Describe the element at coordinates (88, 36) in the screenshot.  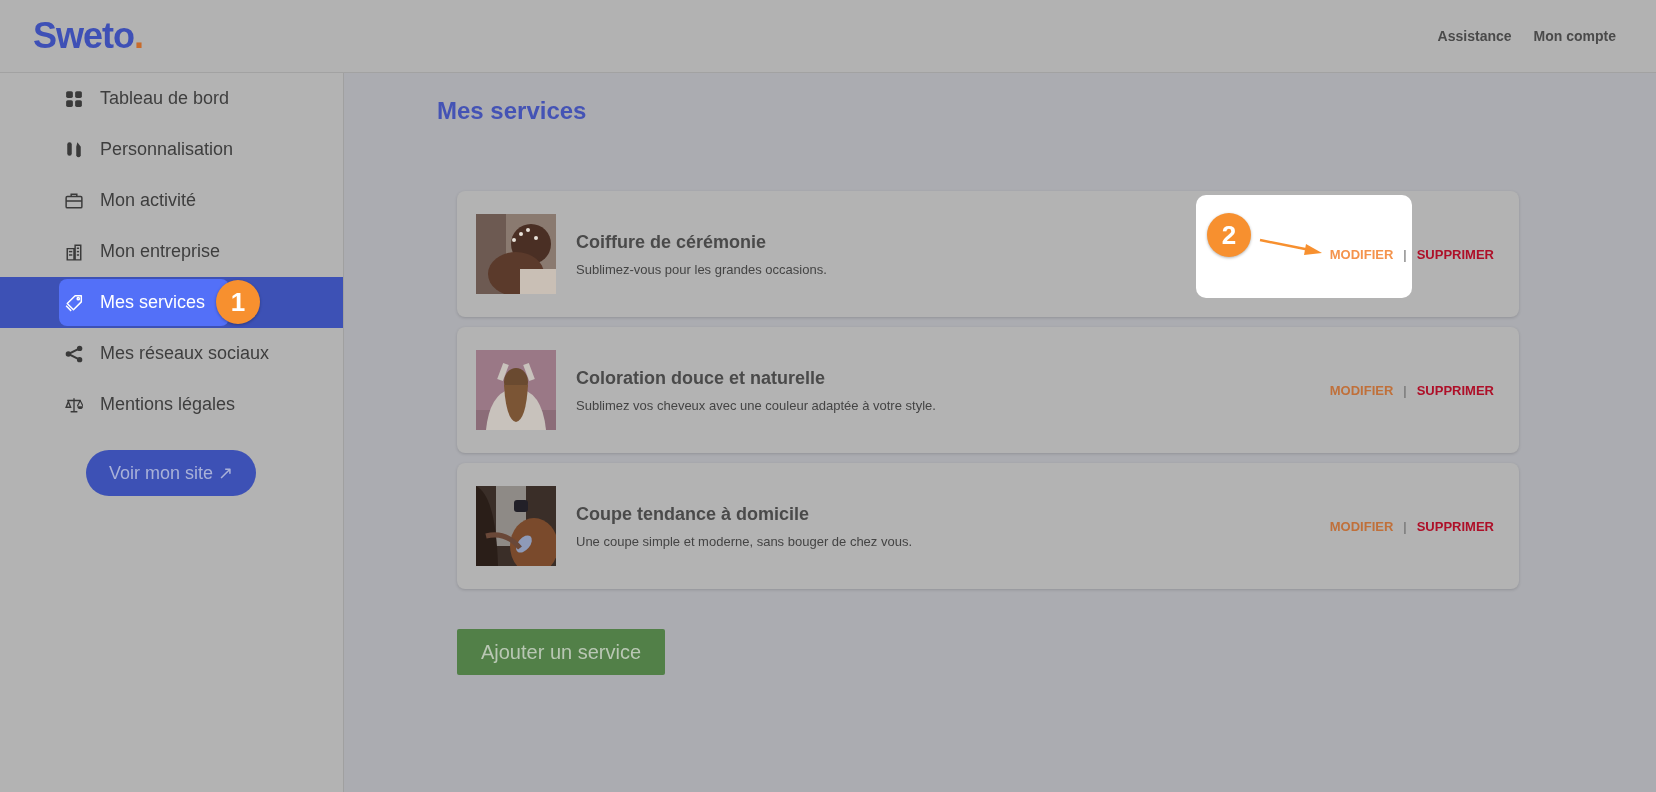
I see `logo: Sweto.` at that location.